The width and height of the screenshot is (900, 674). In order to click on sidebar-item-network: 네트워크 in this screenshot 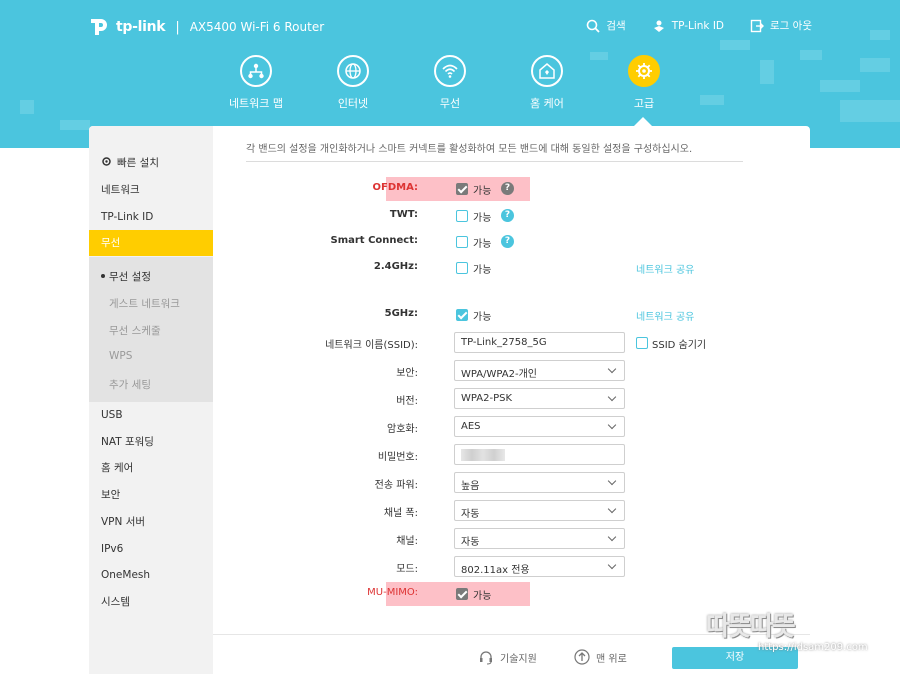, I will do `click(151, 190)`.